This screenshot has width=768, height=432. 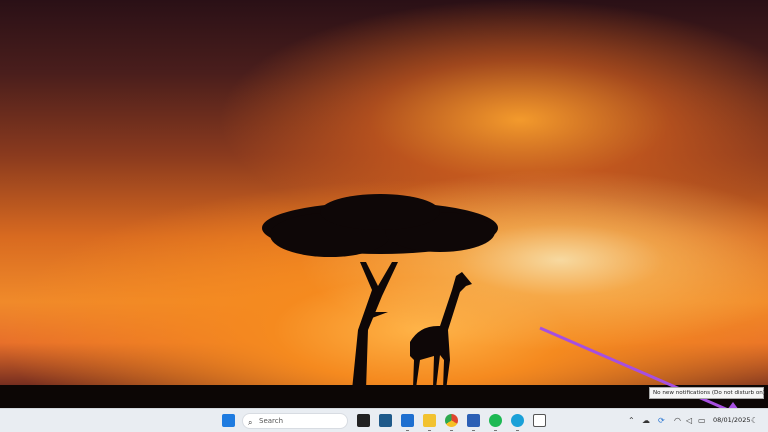 What do you see at coordinates (707, 393) in the screenshot?
I see `notification-tooltip: No new notifications (Do not disturb on)` at bounding box center [707, 393].